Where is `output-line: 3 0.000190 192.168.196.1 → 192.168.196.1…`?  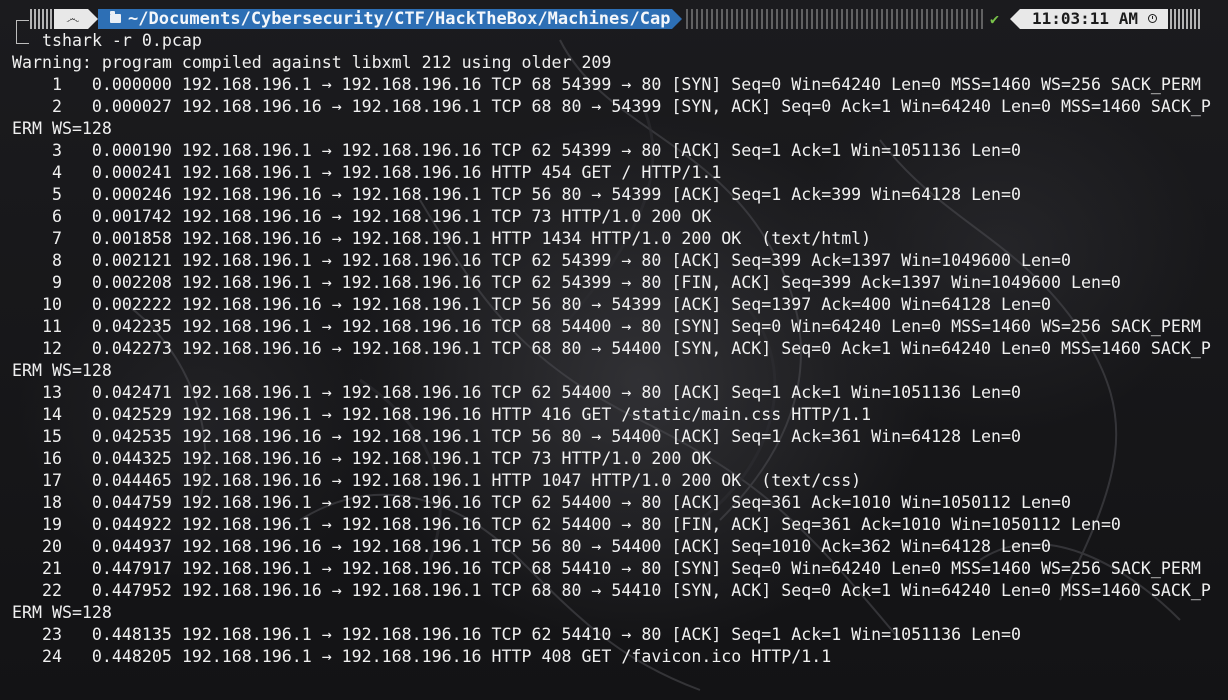
output-line: 3 0.000190 192.168.196.1 → 192.168.196.1… is located at coordinates (517, 150).